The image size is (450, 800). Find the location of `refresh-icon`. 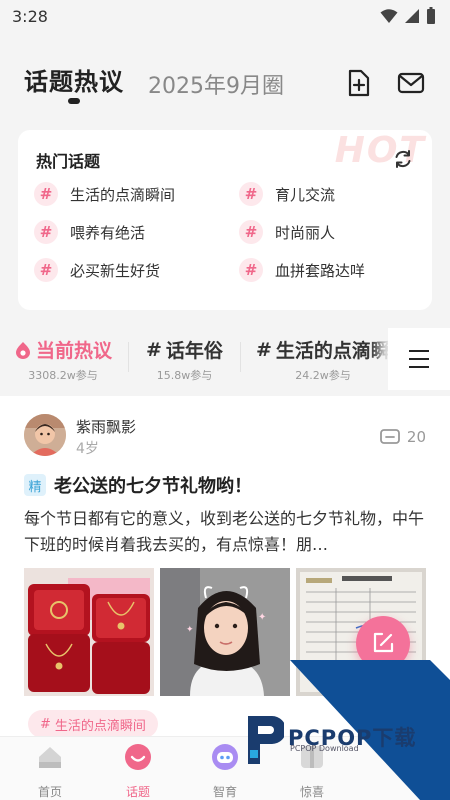

refresh-icon is located at coordinates (403, 159).